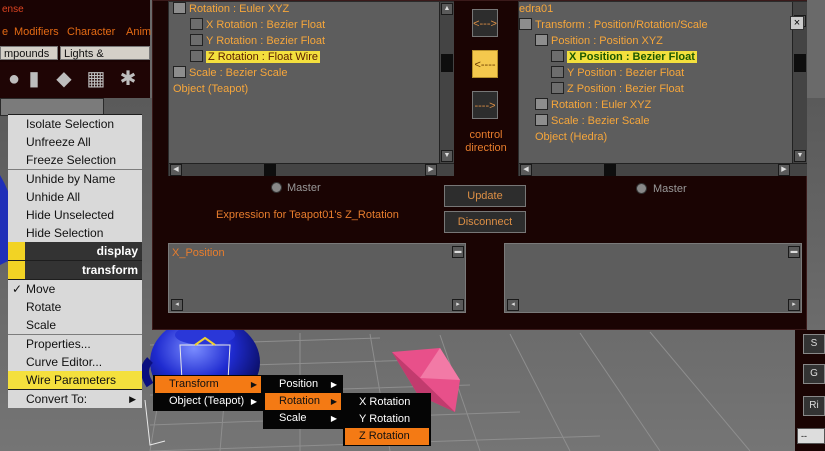 This screenshot has height=451, width=825. Describe the element at coordinates (485, 64) in the screenshot. I see `right-to-left-direction-button: <----` at that location.